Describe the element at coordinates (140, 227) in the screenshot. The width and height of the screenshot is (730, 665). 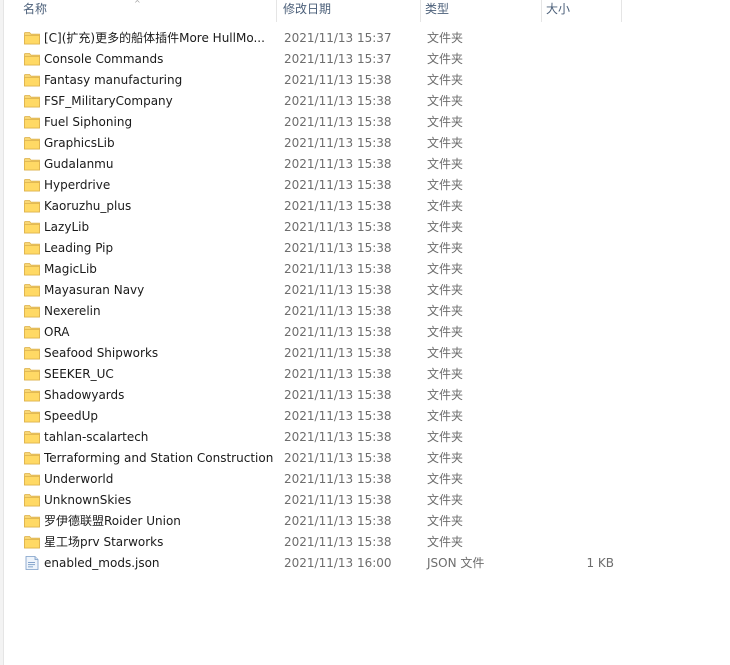
I see `file-name-cell: LazyLib` at that location.